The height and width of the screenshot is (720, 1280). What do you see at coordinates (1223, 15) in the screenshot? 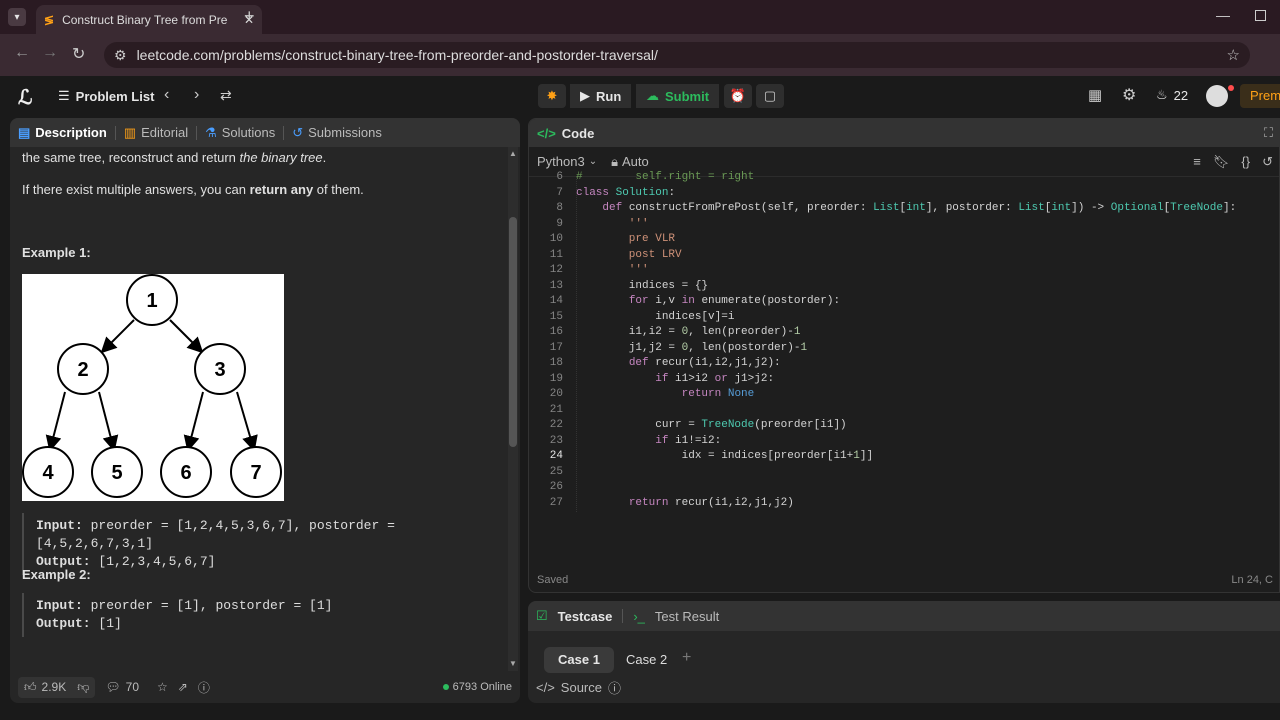
I see `minimize-icon: —` at bounding box center [1223, 15].